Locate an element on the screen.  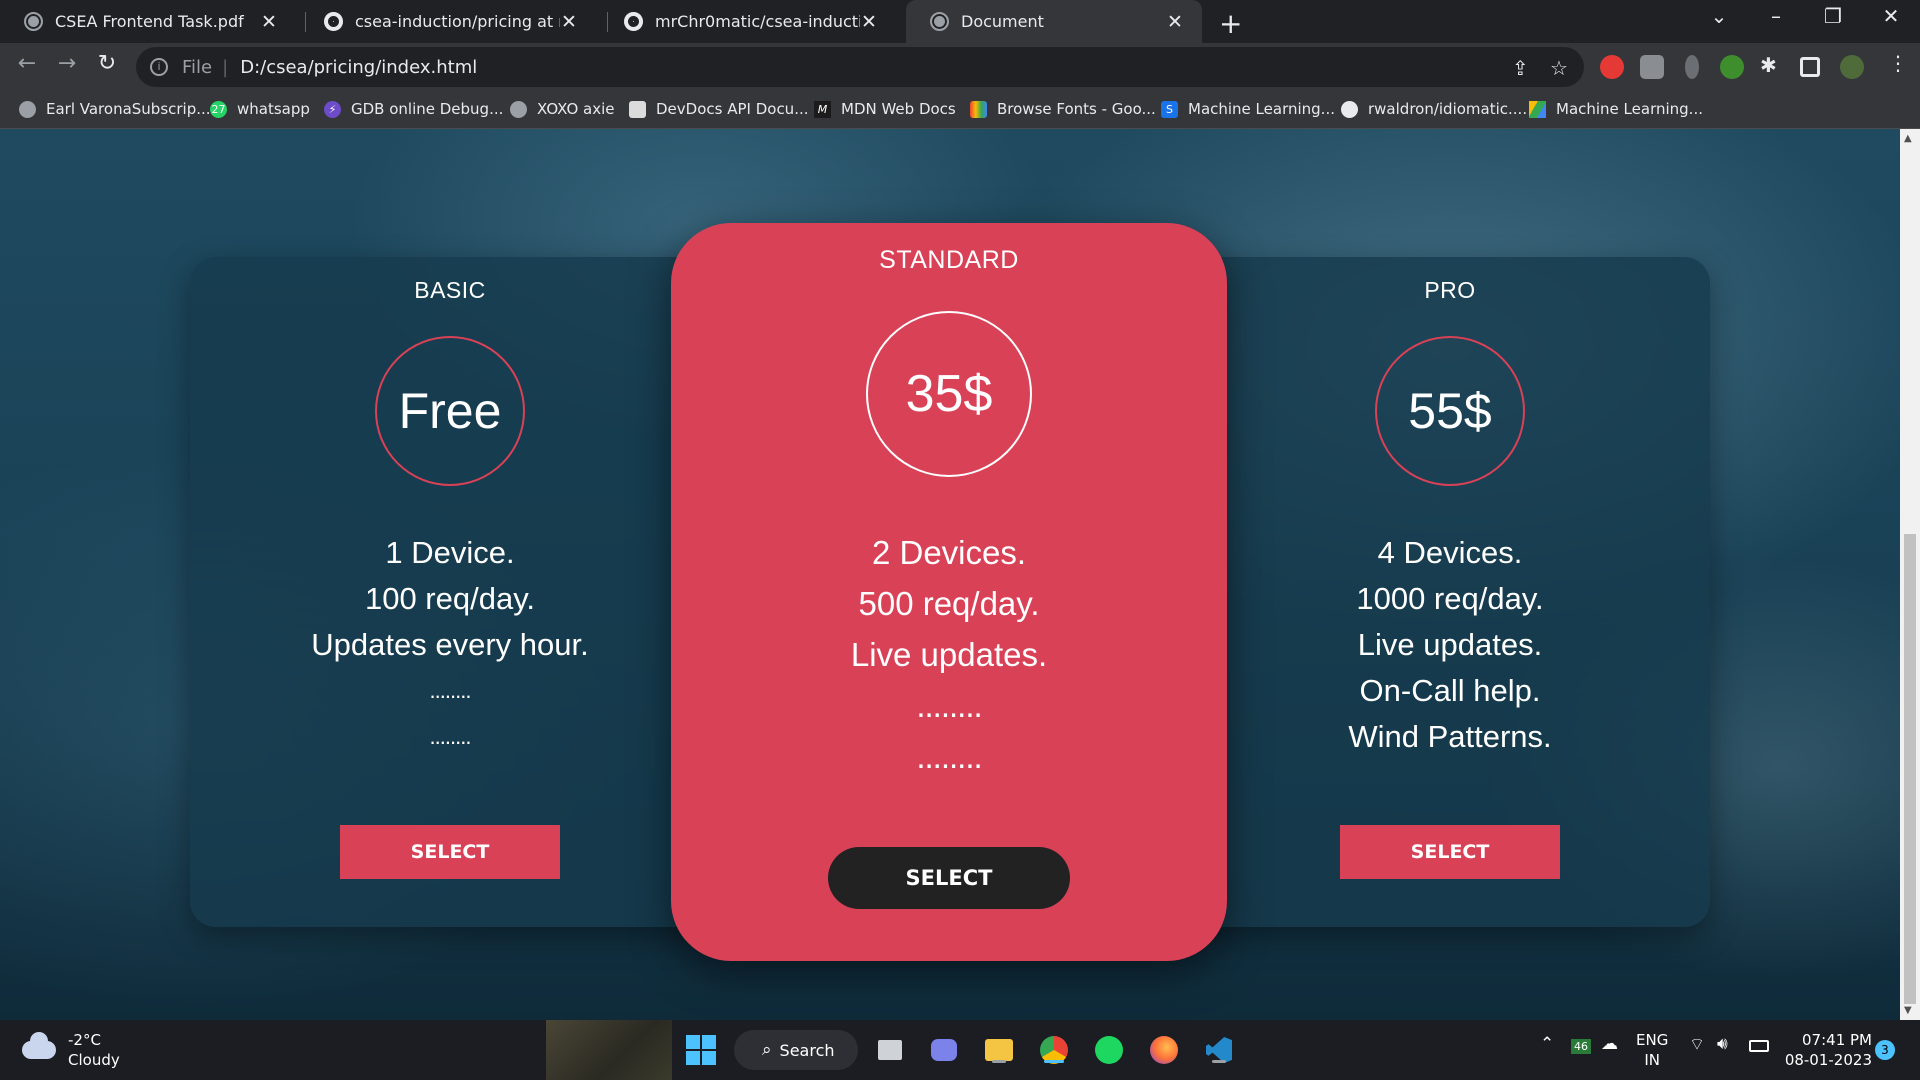
bookmark-item: M MDN Web Docs is located at coordinates (885, 109).